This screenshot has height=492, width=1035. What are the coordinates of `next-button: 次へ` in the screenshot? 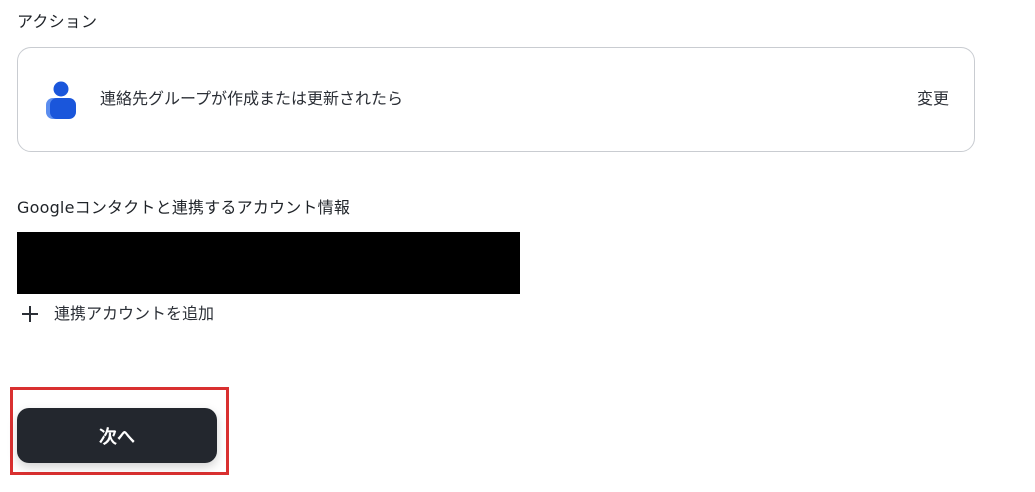 It's located at (117, 435).